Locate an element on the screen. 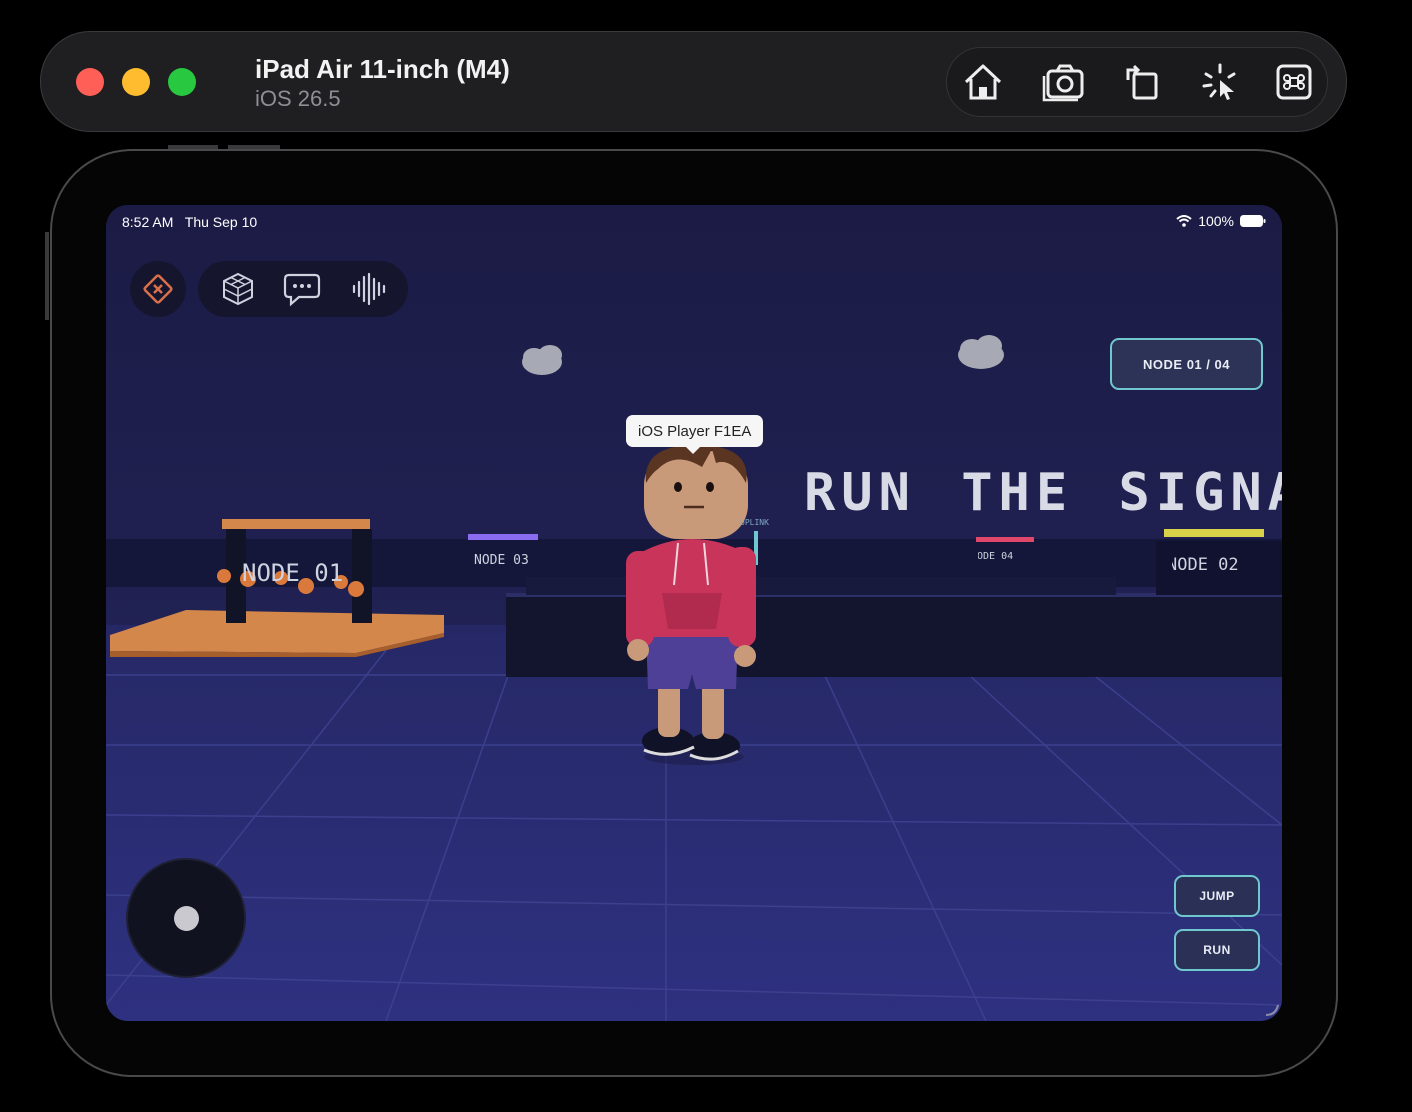 This screenshot has height=1112, width=1412. voice-icon is located at coordinates (369, 289).